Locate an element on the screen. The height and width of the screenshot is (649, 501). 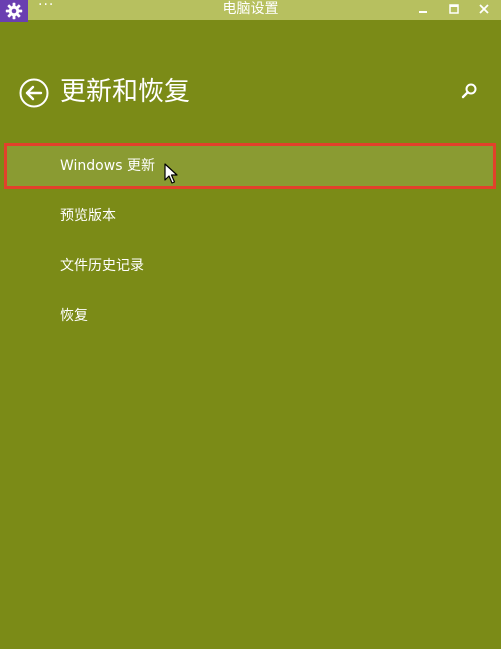
maximize-icon is located at coordinates (454, 9).